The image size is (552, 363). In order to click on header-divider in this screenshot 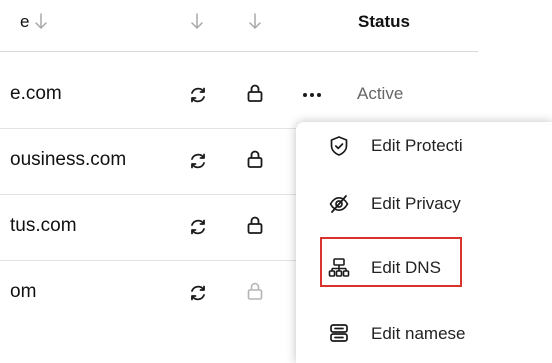, I will do `click(239, 51)`.